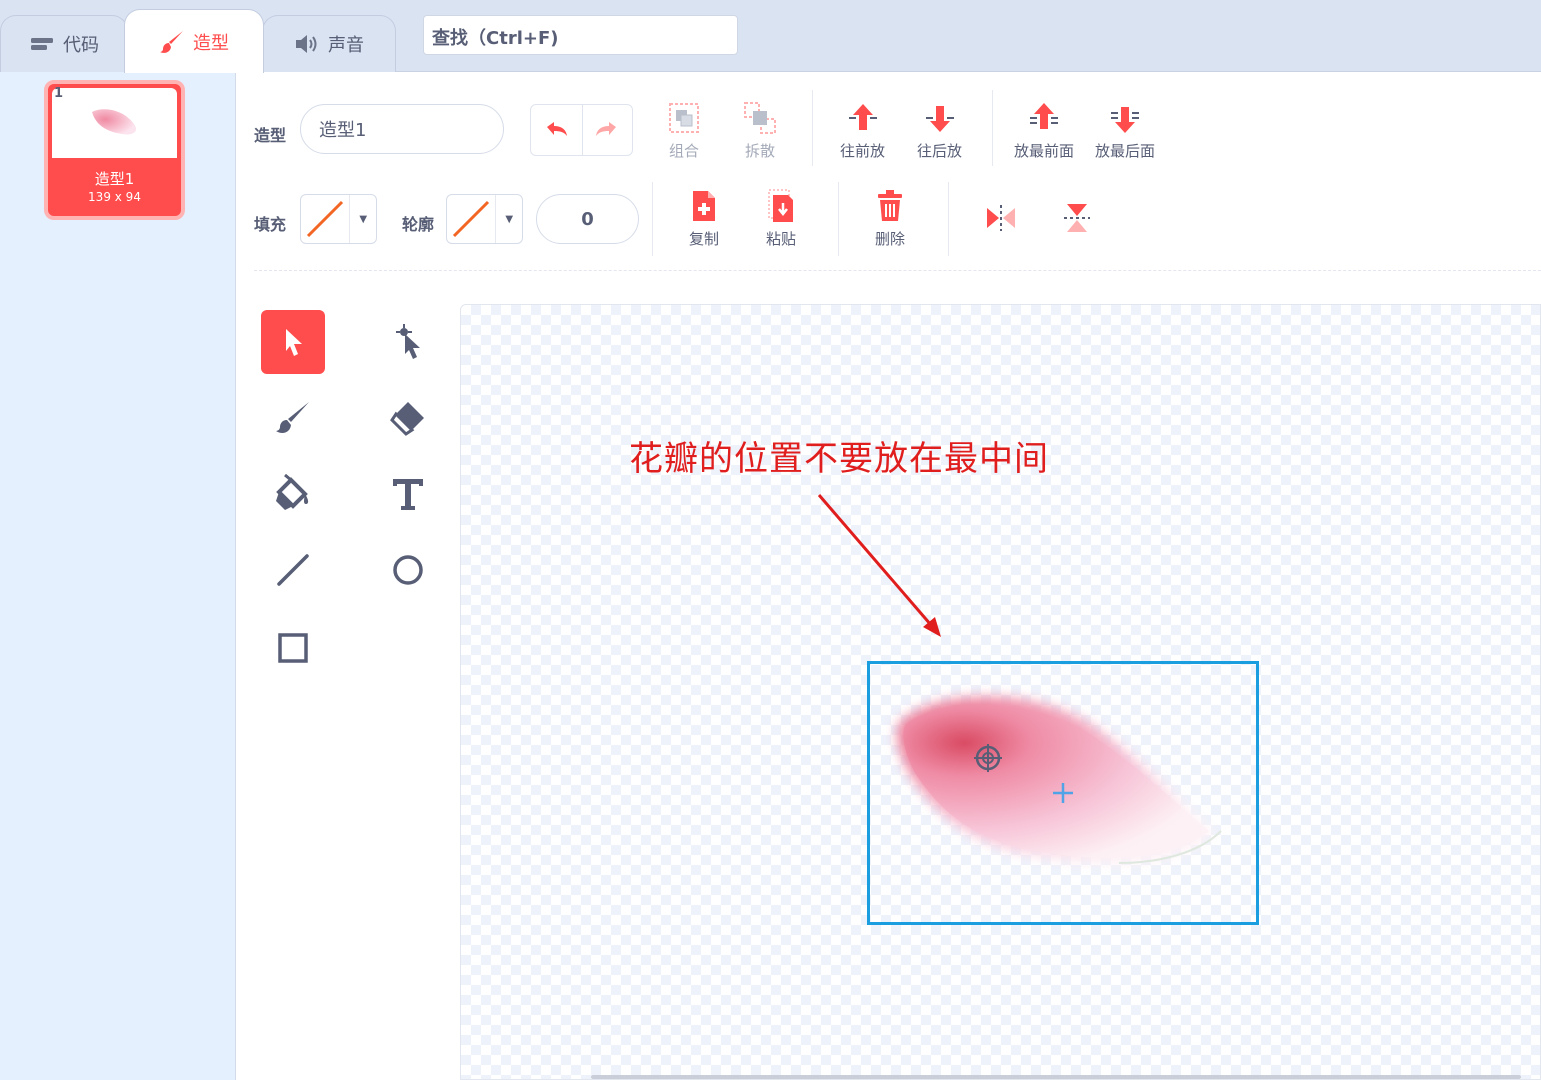  What do you see at coordinates (1044, 118) in the screenshot?
I see `to-front-icon` at bounding box center [1044, 118].